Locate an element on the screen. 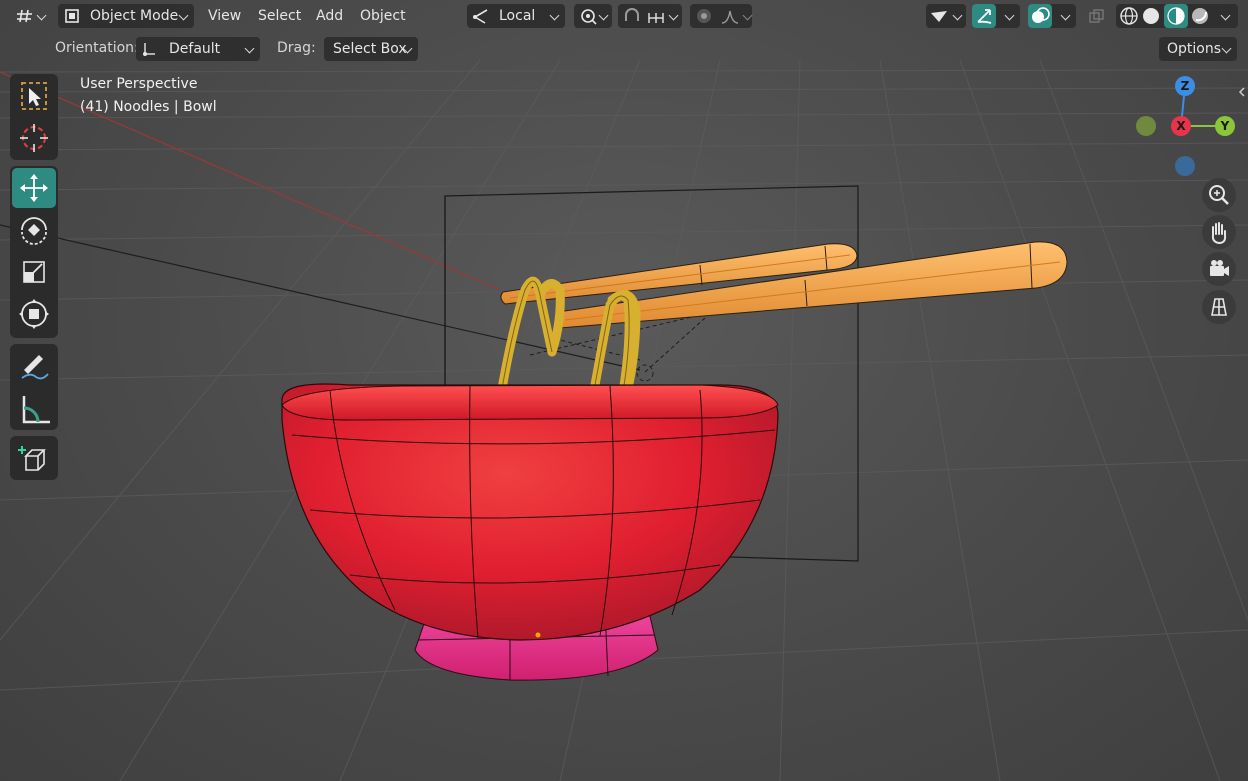 Image resolution: width=1248 pixels, height=781 pixels. sidebar-toggle is located at coordinates (1242, 91).